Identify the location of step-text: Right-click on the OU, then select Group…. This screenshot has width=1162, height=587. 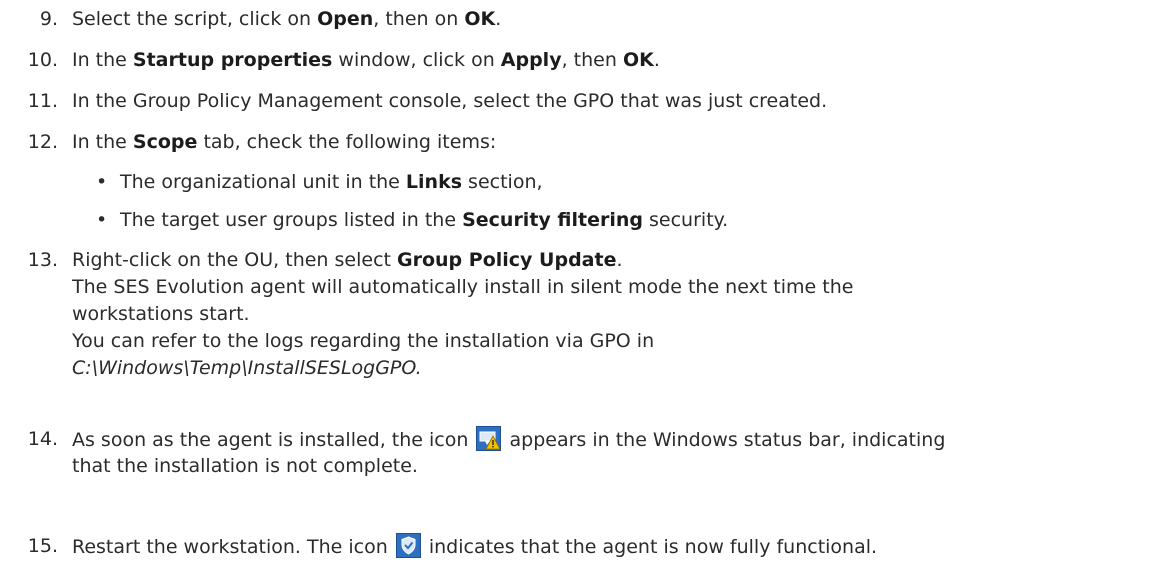
(347, 260).